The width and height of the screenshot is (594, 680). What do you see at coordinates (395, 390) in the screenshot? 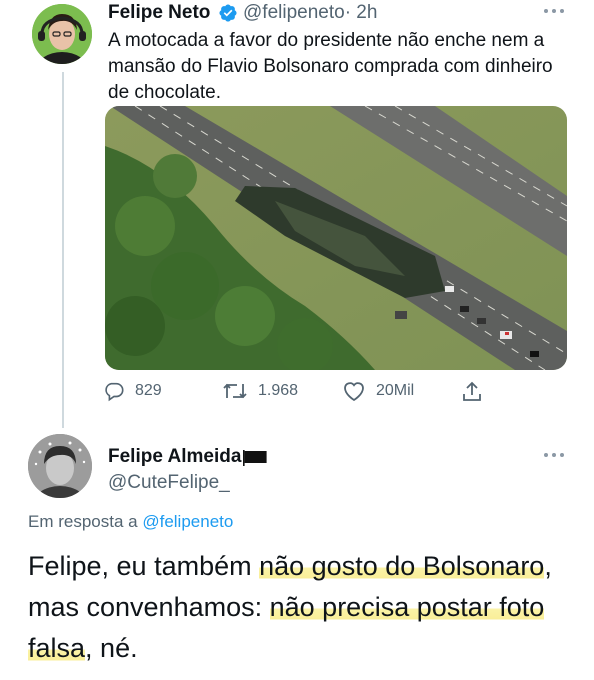
I see `like-count: 20Mil` at bounding box center [395, 390].